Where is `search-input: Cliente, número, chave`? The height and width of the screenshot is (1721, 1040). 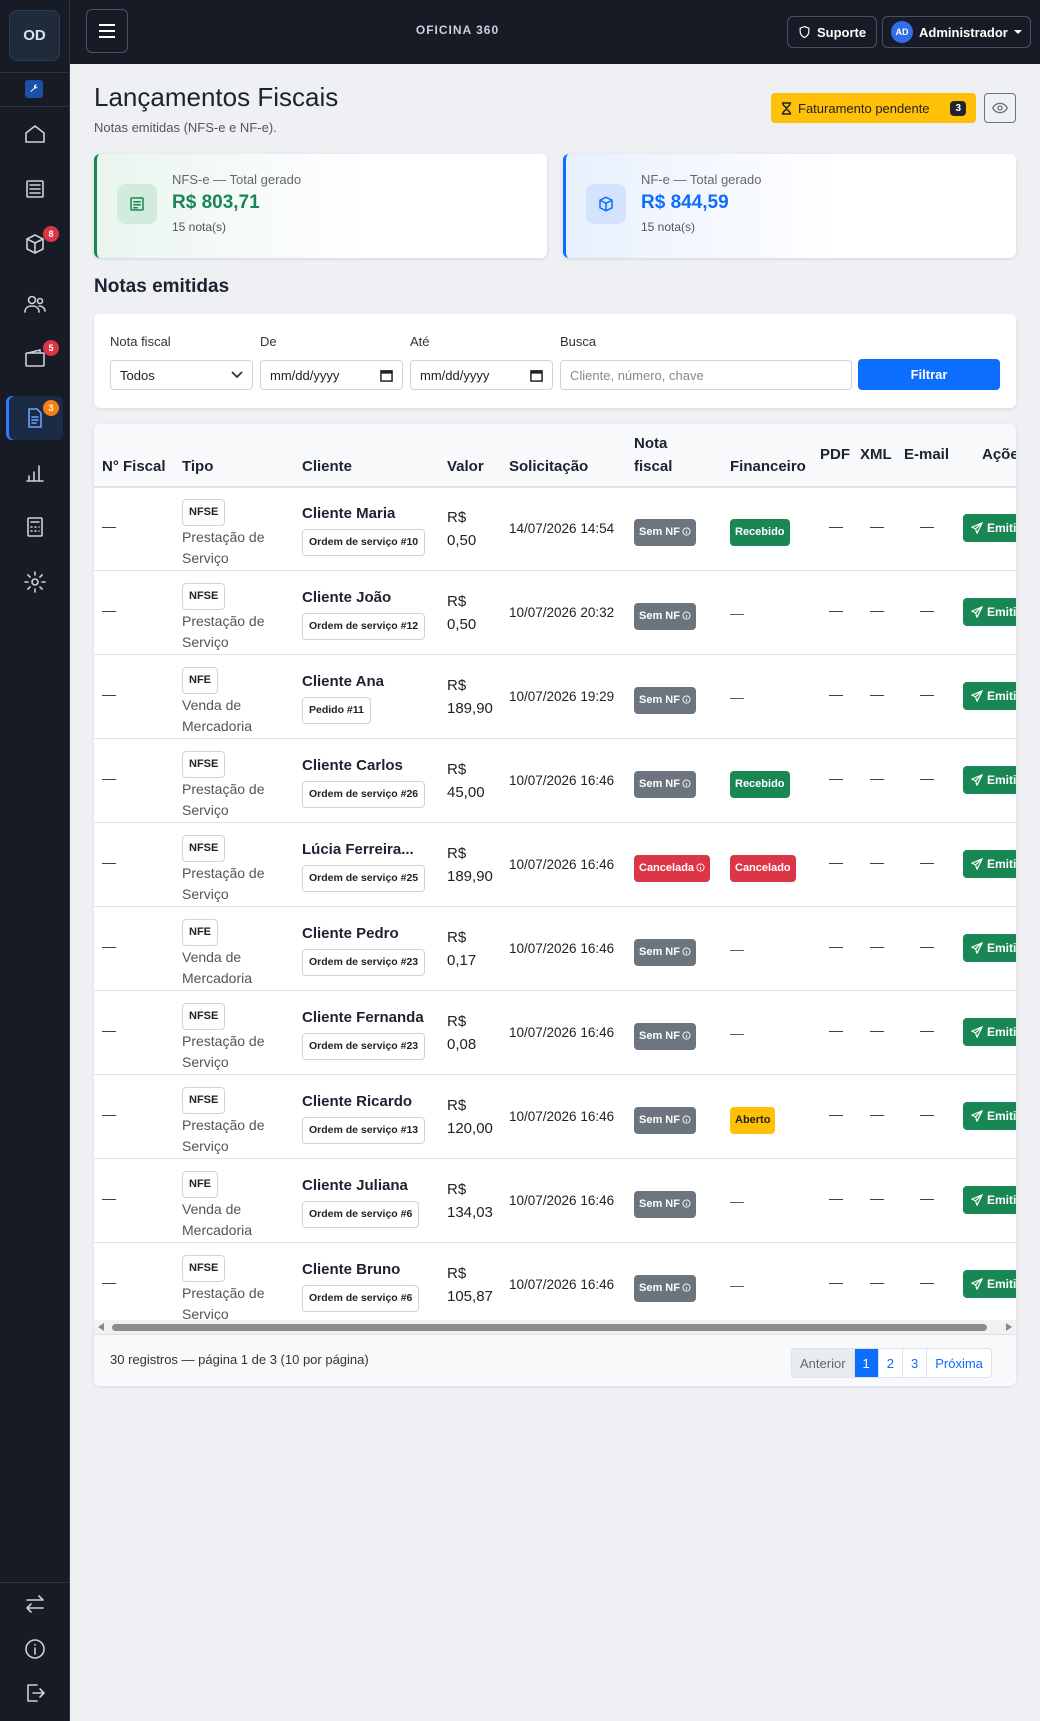 search-input: Cliente, número, chave is located at coordinates (706, 375).